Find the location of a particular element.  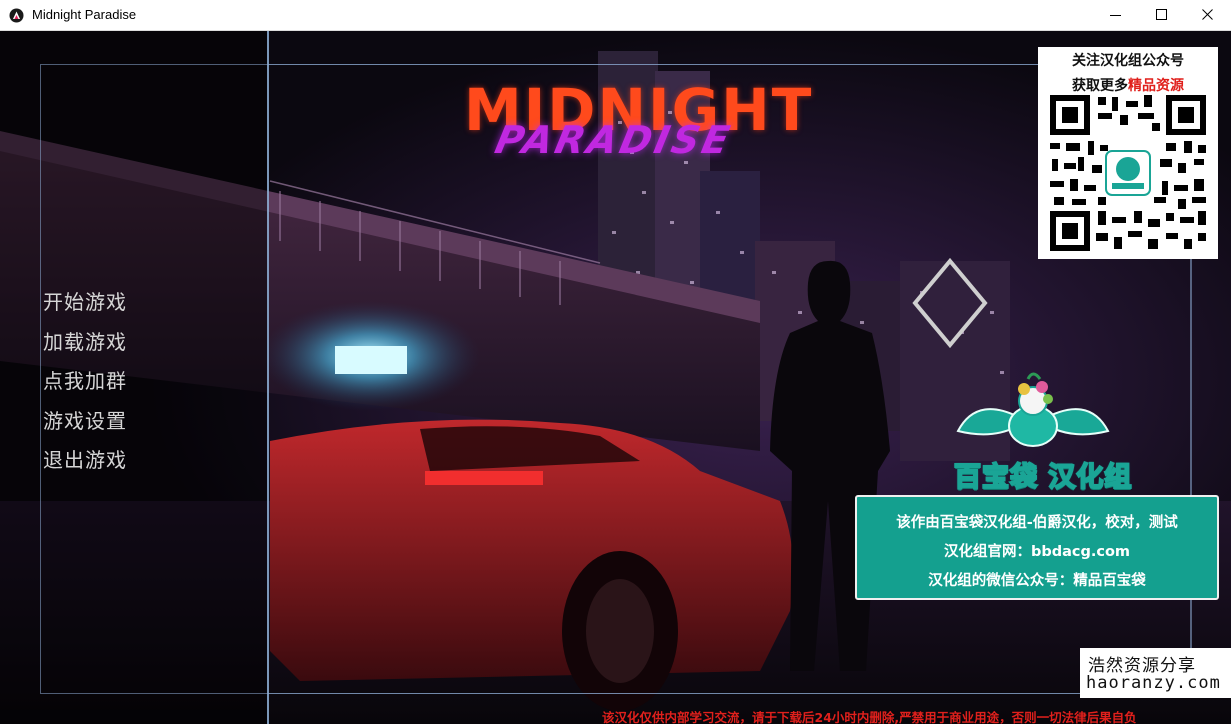

minimize-icon is located at coordinates (1115, 15).